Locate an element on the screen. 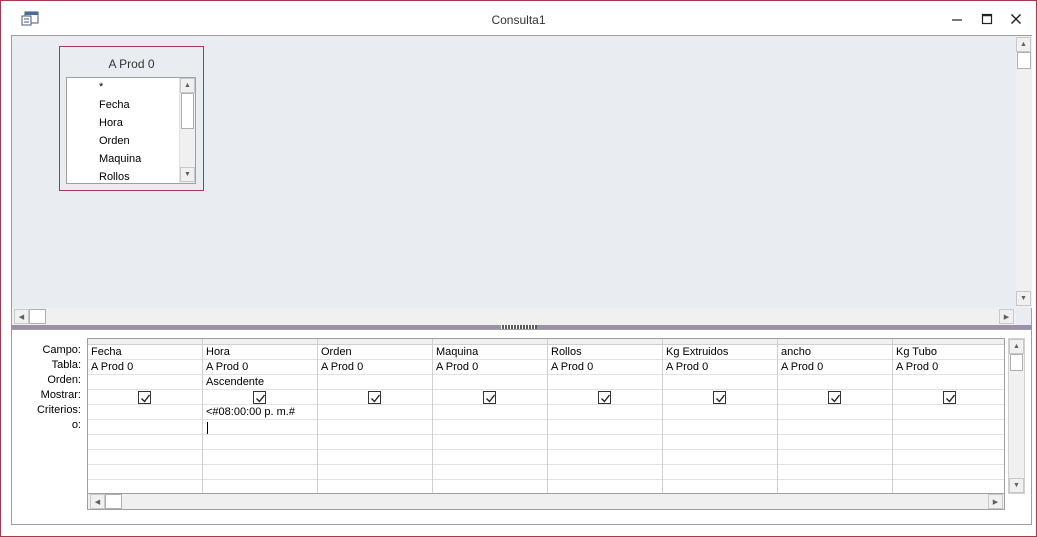 This screenshot has height=537, width=1037. field-item-hora: Hora is located at coordinates (111, 123).